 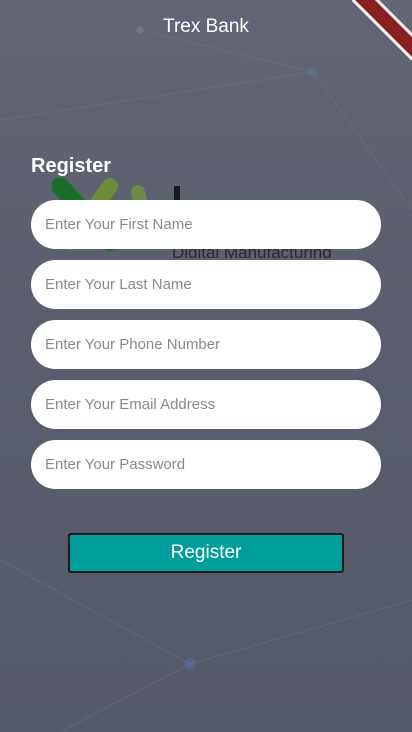 What do you see at coordinates (212, 344) in the screenshot?
I see `phone-number-input` at bounding box center [212, 344].